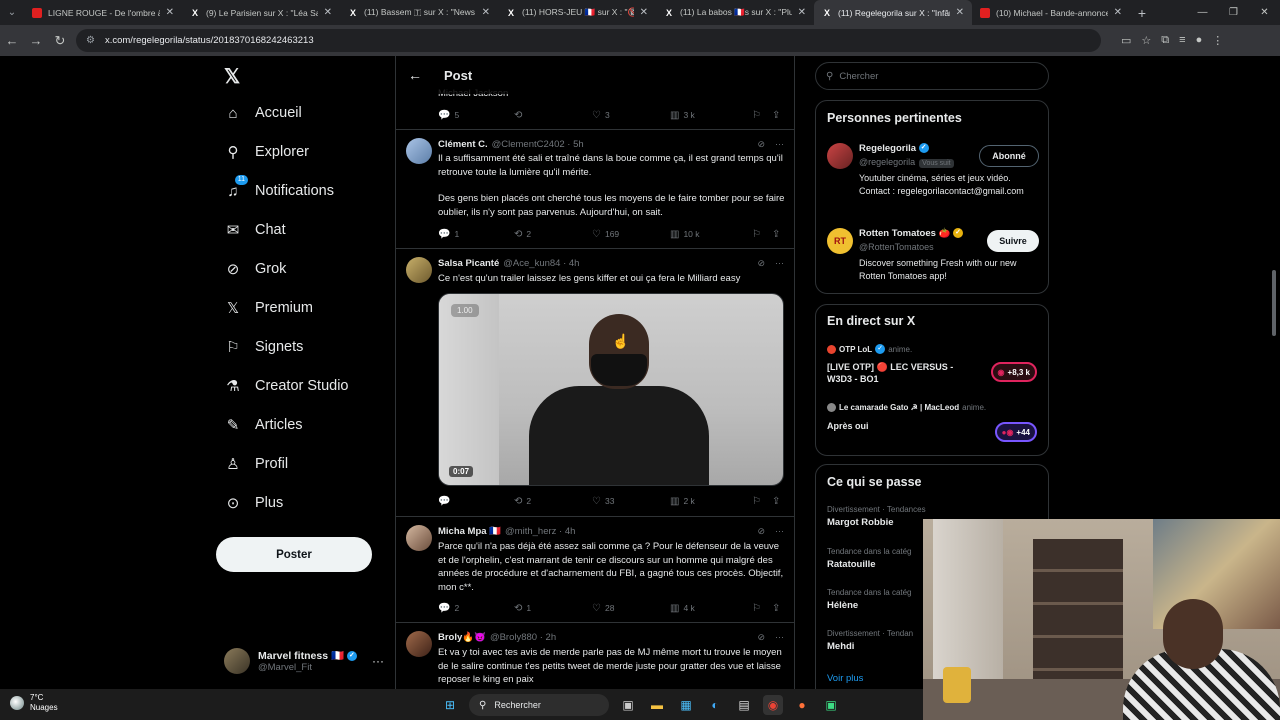 The image size is (1280, 720). I want to click on firefox-icon: ●, so click(802, 705).